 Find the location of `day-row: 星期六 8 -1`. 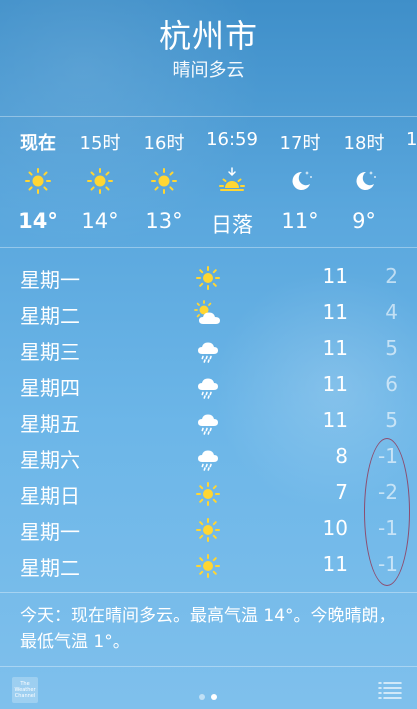

day-row: 星期六 8 -1 is located at coordinates (208, 458).